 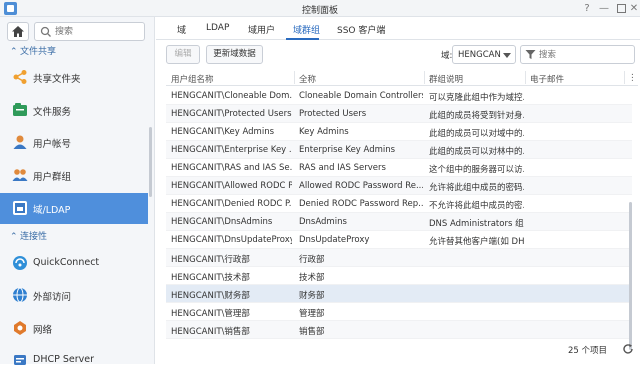 I want to click on file-services-icon, so click(x=20, y=109).